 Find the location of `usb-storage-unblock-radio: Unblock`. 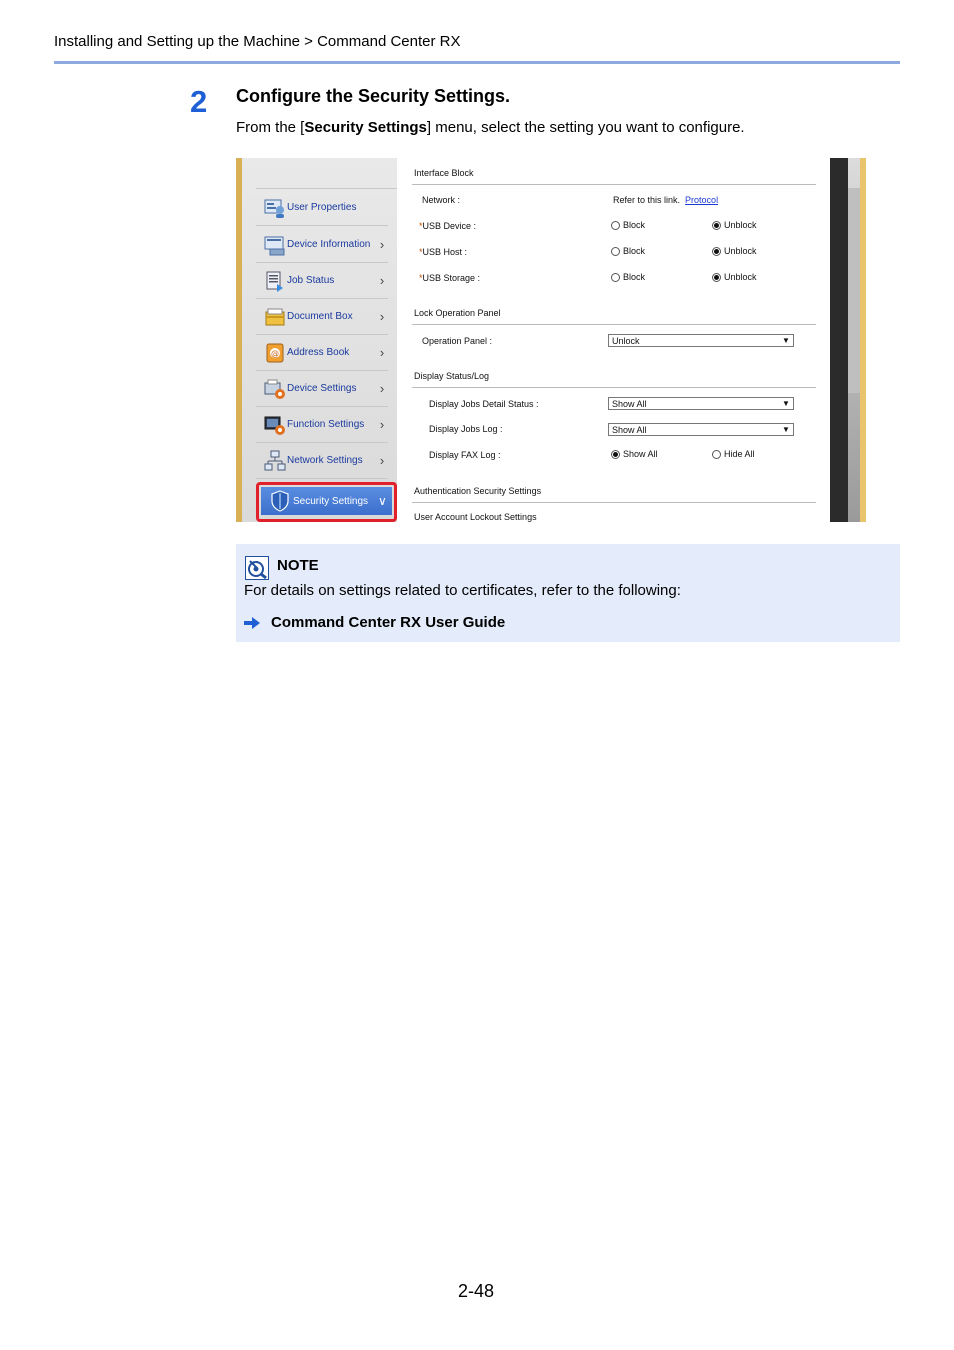

usb-storage-unblock-radio: Unblock is located at coordinates (734, 277).